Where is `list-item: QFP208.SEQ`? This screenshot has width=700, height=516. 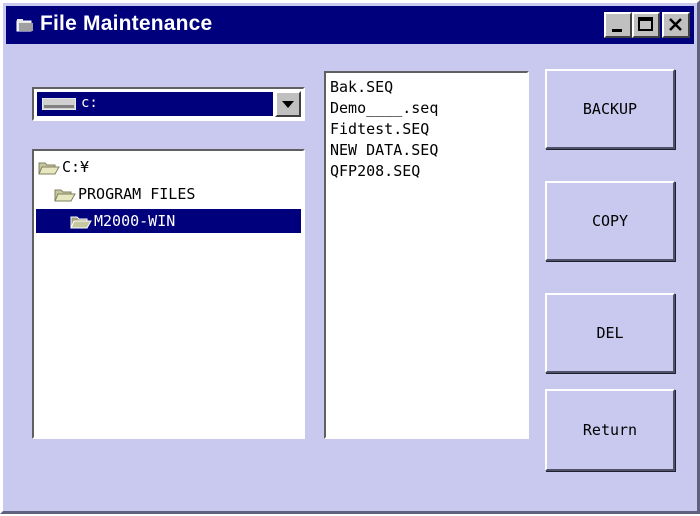 list-item: QFP208.SEQ is located at coordinates (375, 171).